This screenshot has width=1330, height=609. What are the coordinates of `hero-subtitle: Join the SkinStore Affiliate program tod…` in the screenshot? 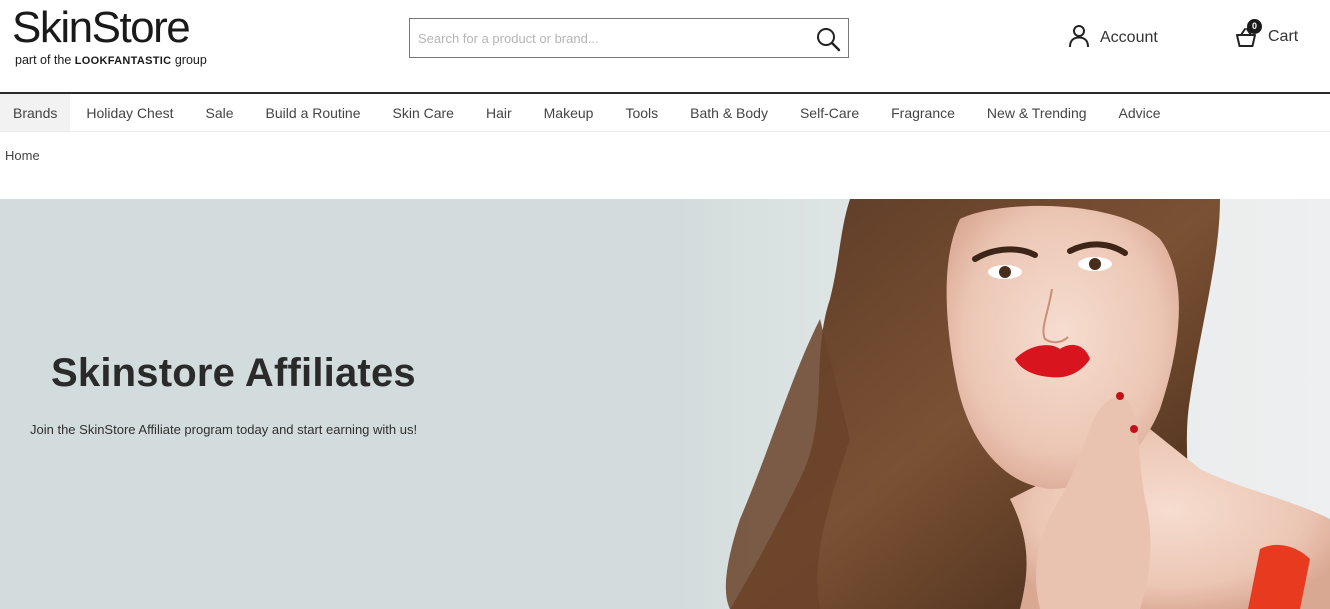 It's located at (224, 429).